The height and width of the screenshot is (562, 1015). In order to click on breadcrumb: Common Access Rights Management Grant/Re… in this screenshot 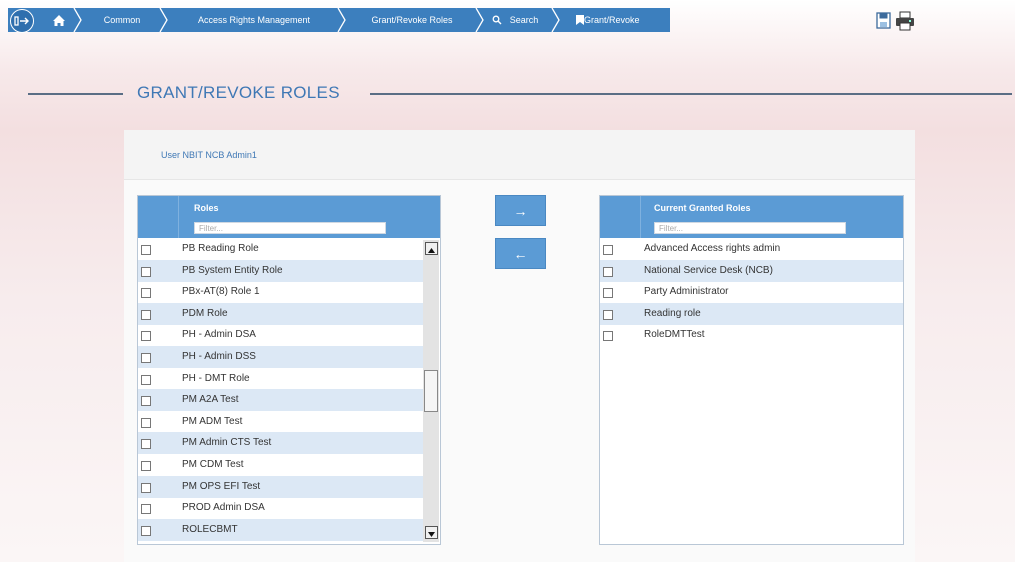, I will do `click(339, 20)`.